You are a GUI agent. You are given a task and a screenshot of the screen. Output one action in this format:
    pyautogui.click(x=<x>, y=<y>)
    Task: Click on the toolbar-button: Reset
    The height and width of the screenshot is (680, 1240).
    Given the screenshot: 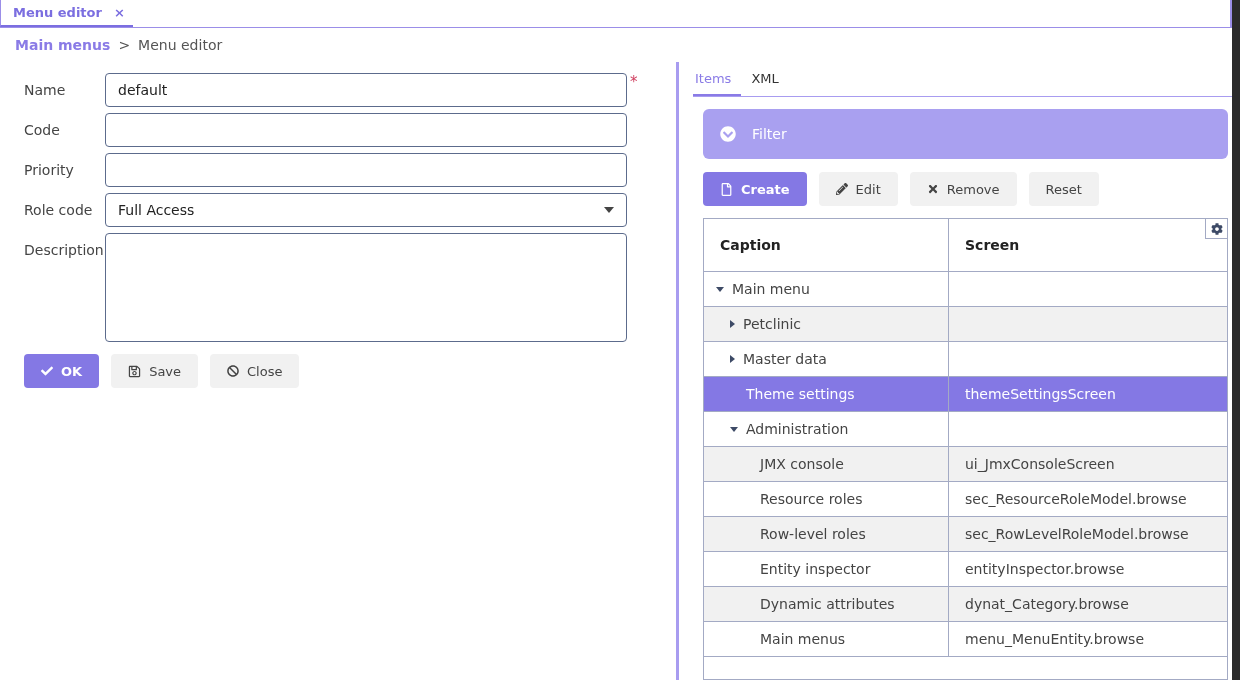 What is the action you would take?
    pyautogui.click(x=1063, y=189)
    